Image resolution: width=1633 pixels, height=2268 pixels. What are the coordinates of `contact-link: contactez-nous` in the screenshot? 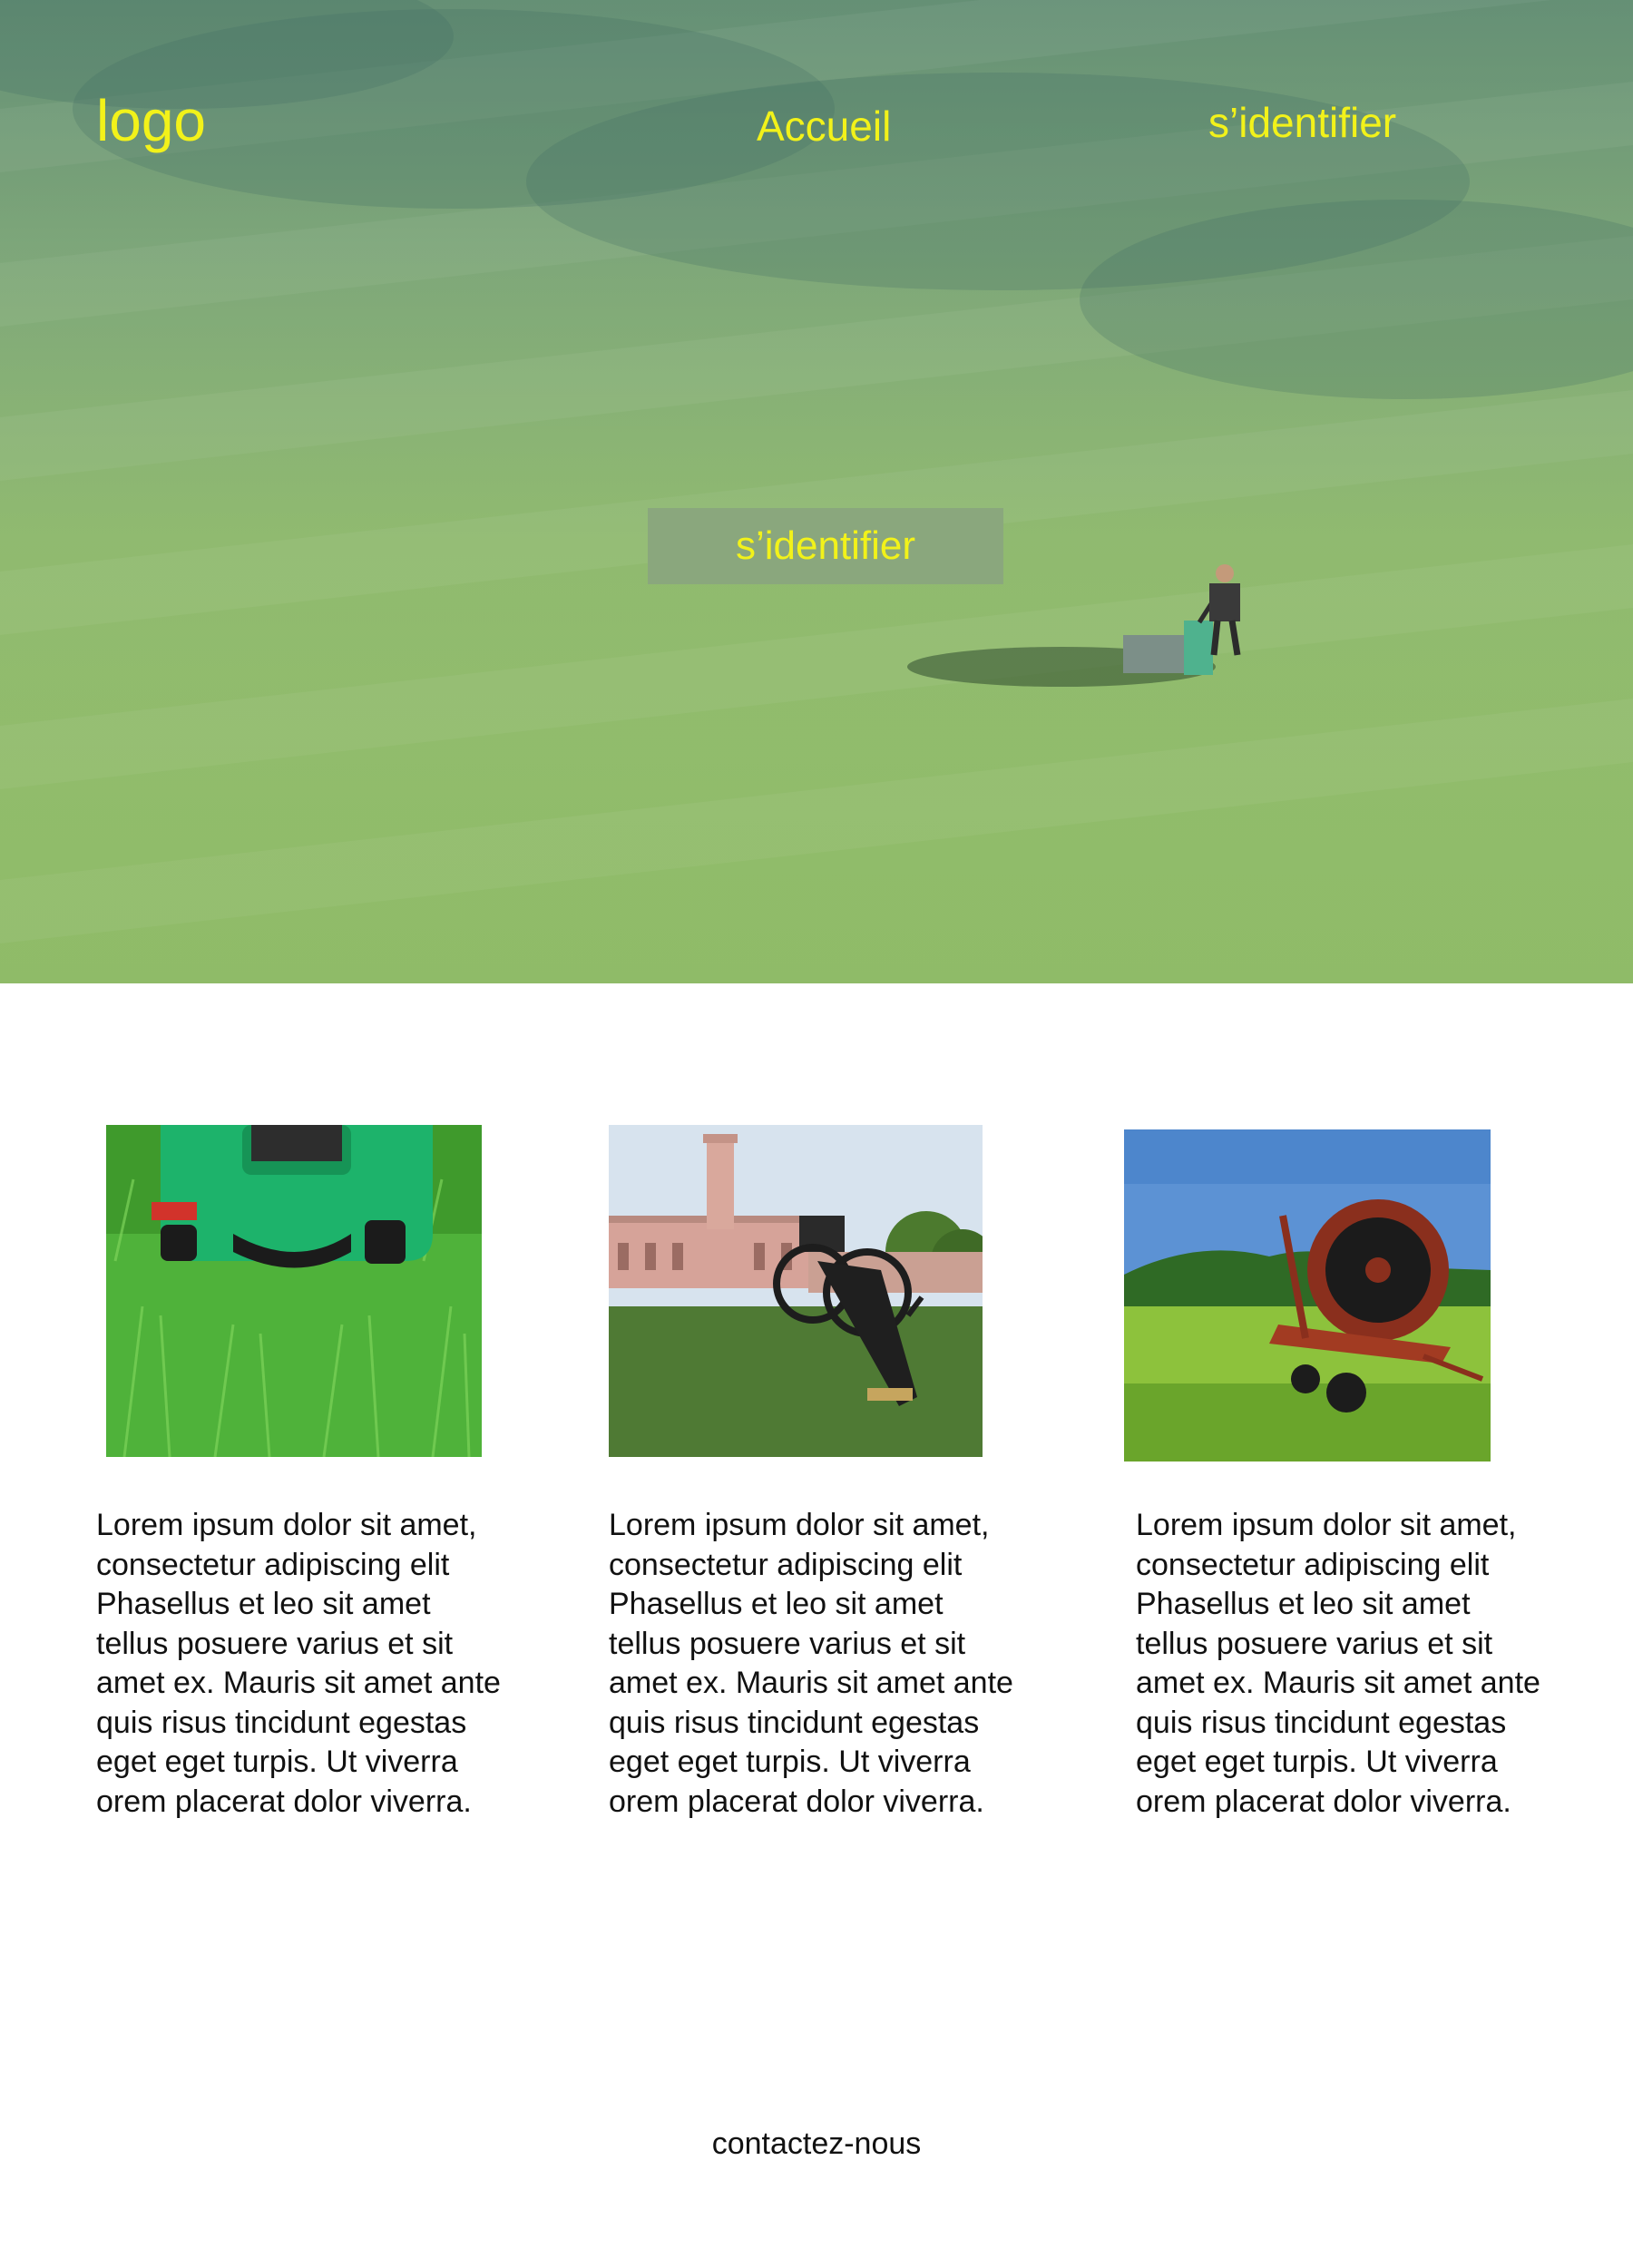 It's located at (816, 2144).